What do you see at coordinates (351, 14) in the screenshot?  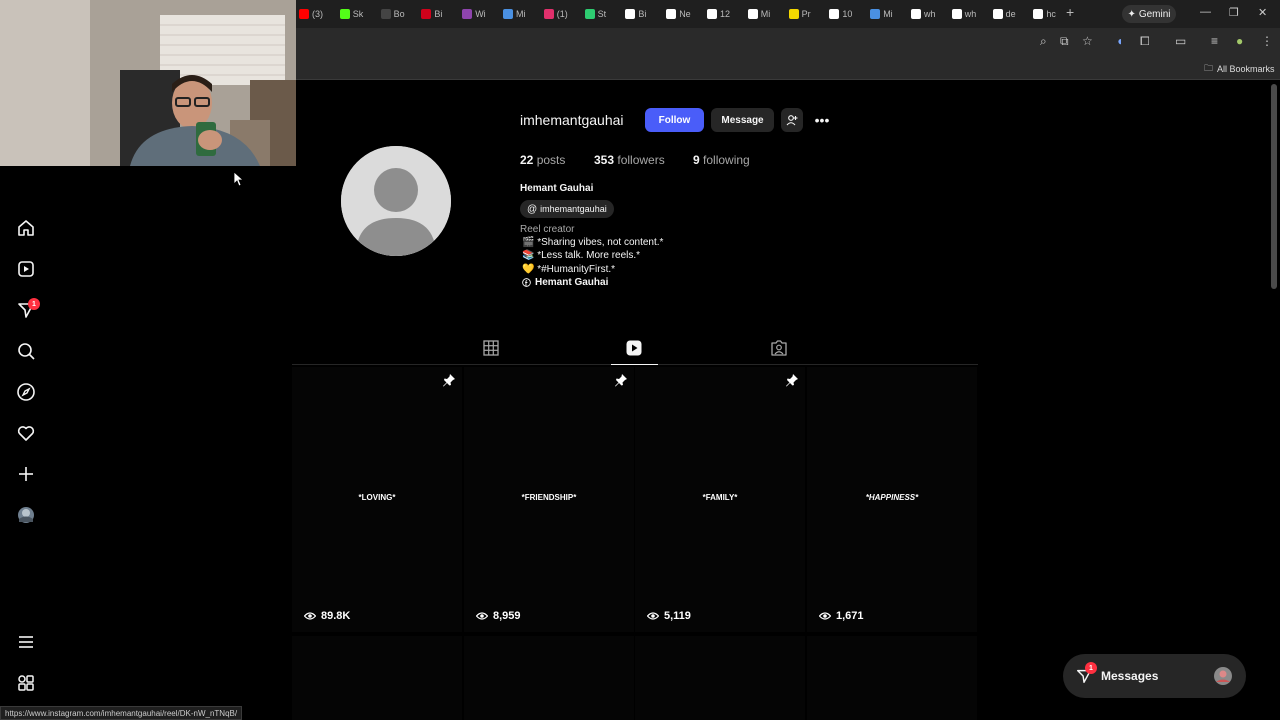 I see `browser-tab: Sk` at bounding box center [351, 14].